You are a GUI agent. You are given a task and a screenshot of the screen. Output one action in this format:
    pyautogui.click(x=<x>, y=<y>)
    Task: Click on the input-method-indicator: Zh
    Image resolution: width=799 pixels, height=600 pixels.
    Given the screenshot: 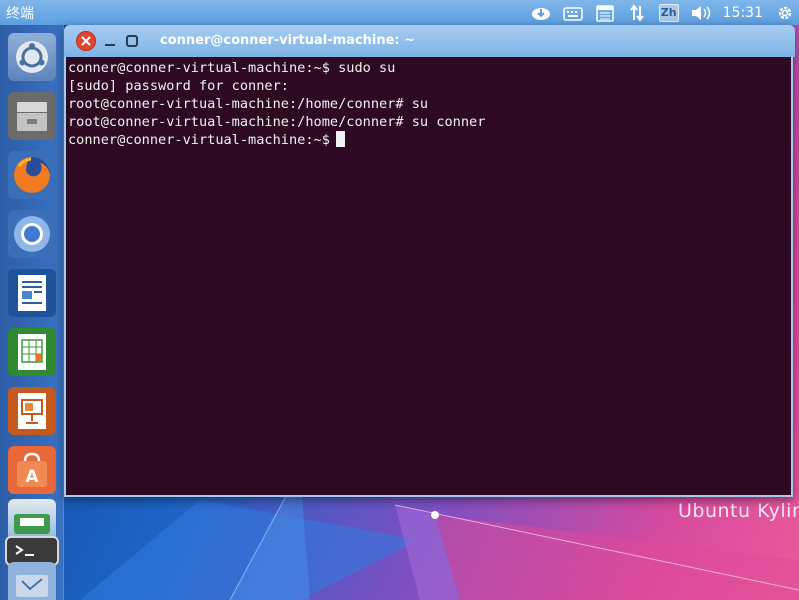 What is the action you would take?
    pyautogui.click(x=669, y=12)
    